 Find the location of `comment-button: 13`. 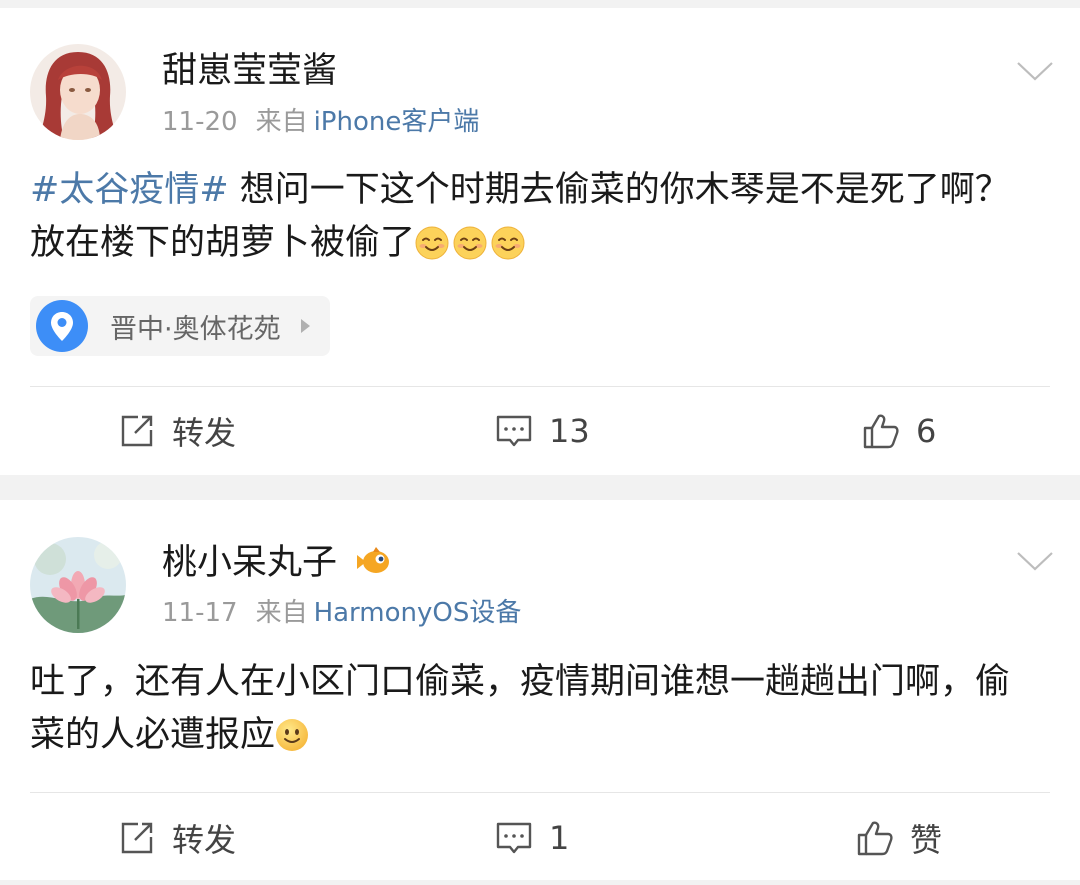

comment-button: 13 is located at coordinates (542, 431).